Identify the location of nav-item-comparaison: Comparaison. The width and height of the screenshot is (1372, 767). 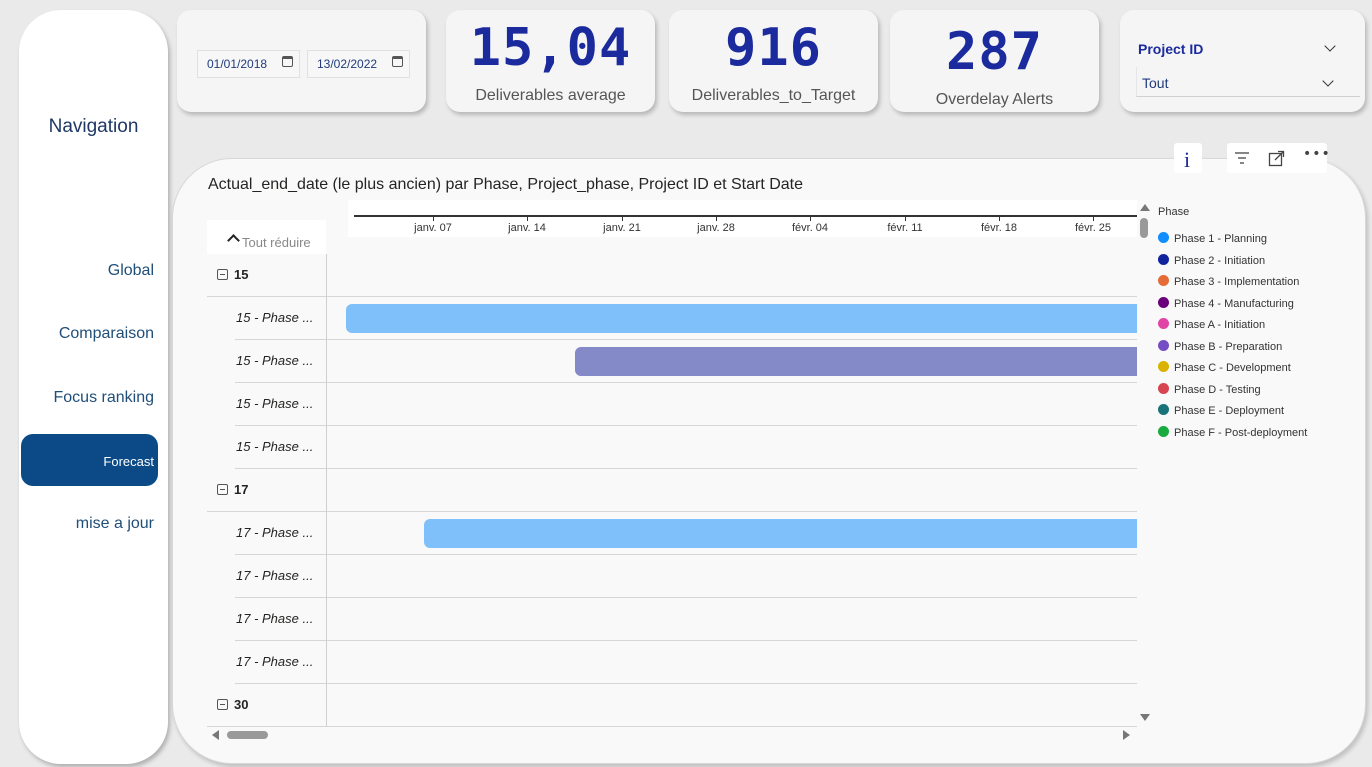
(106, 334).